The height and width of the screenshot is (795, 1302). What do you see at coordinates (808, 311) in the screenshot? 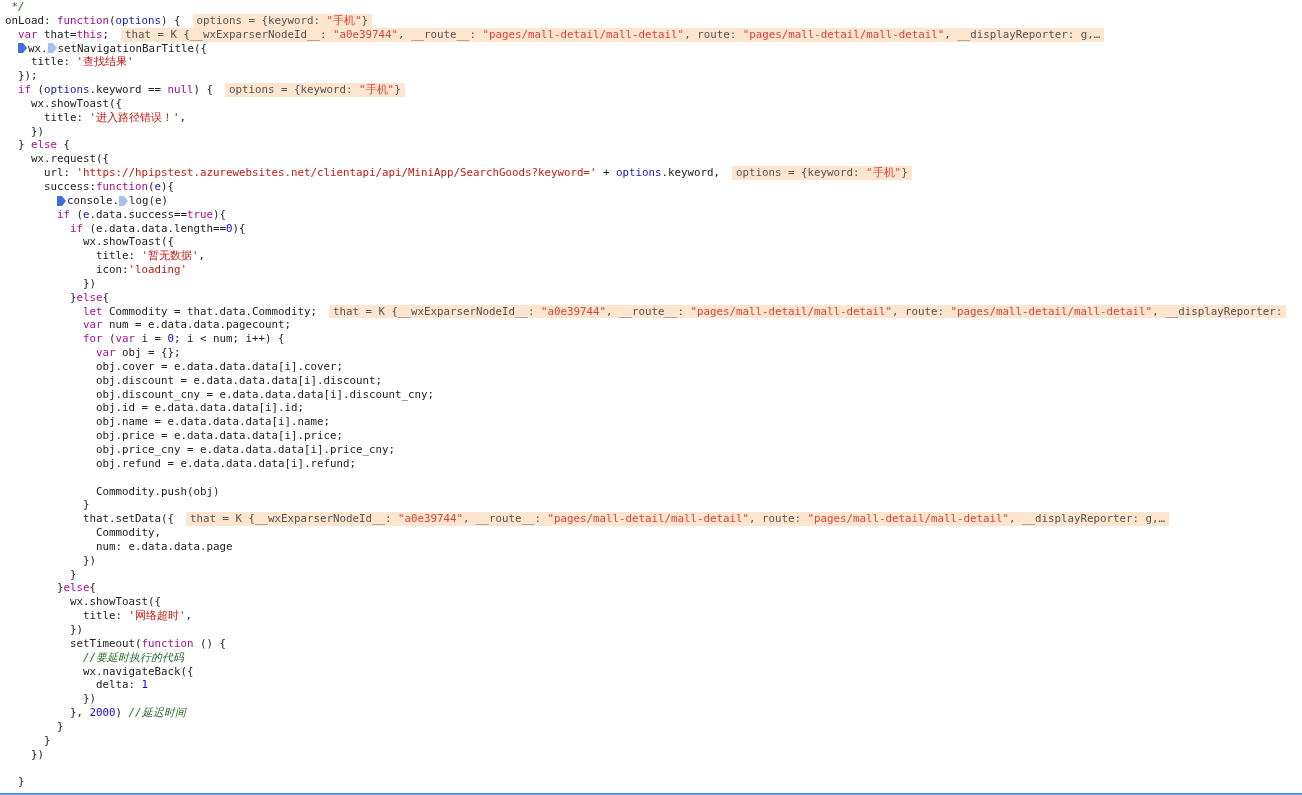
I see `inline-value: that = K {__wxExparserNodeId__: "a0e39744", __route__: "pages/mall-detail/mall-detail", route: "pages/mall-detail/mall-detail", __displayReporter:` at bounding box center [808, 311].